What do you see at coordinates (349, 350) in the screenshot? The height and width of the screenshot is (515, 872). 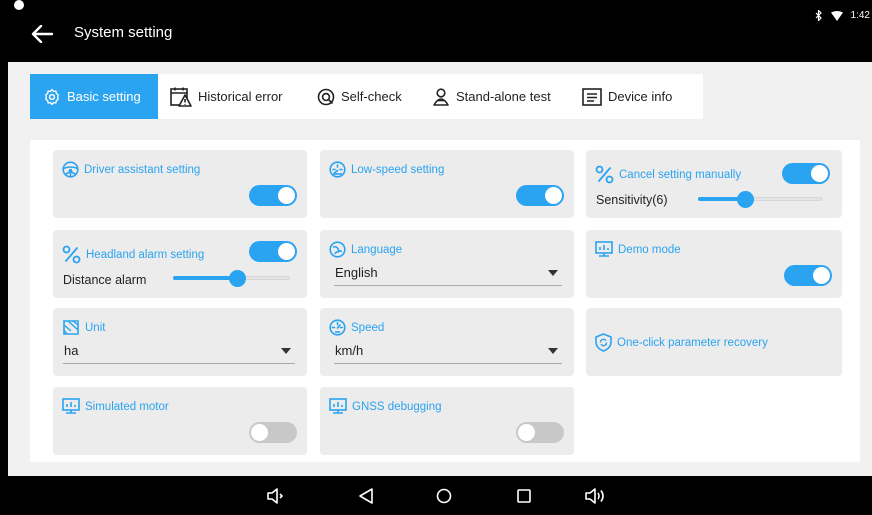 I see `select-value: km/h` at bounding box center [349, 350].